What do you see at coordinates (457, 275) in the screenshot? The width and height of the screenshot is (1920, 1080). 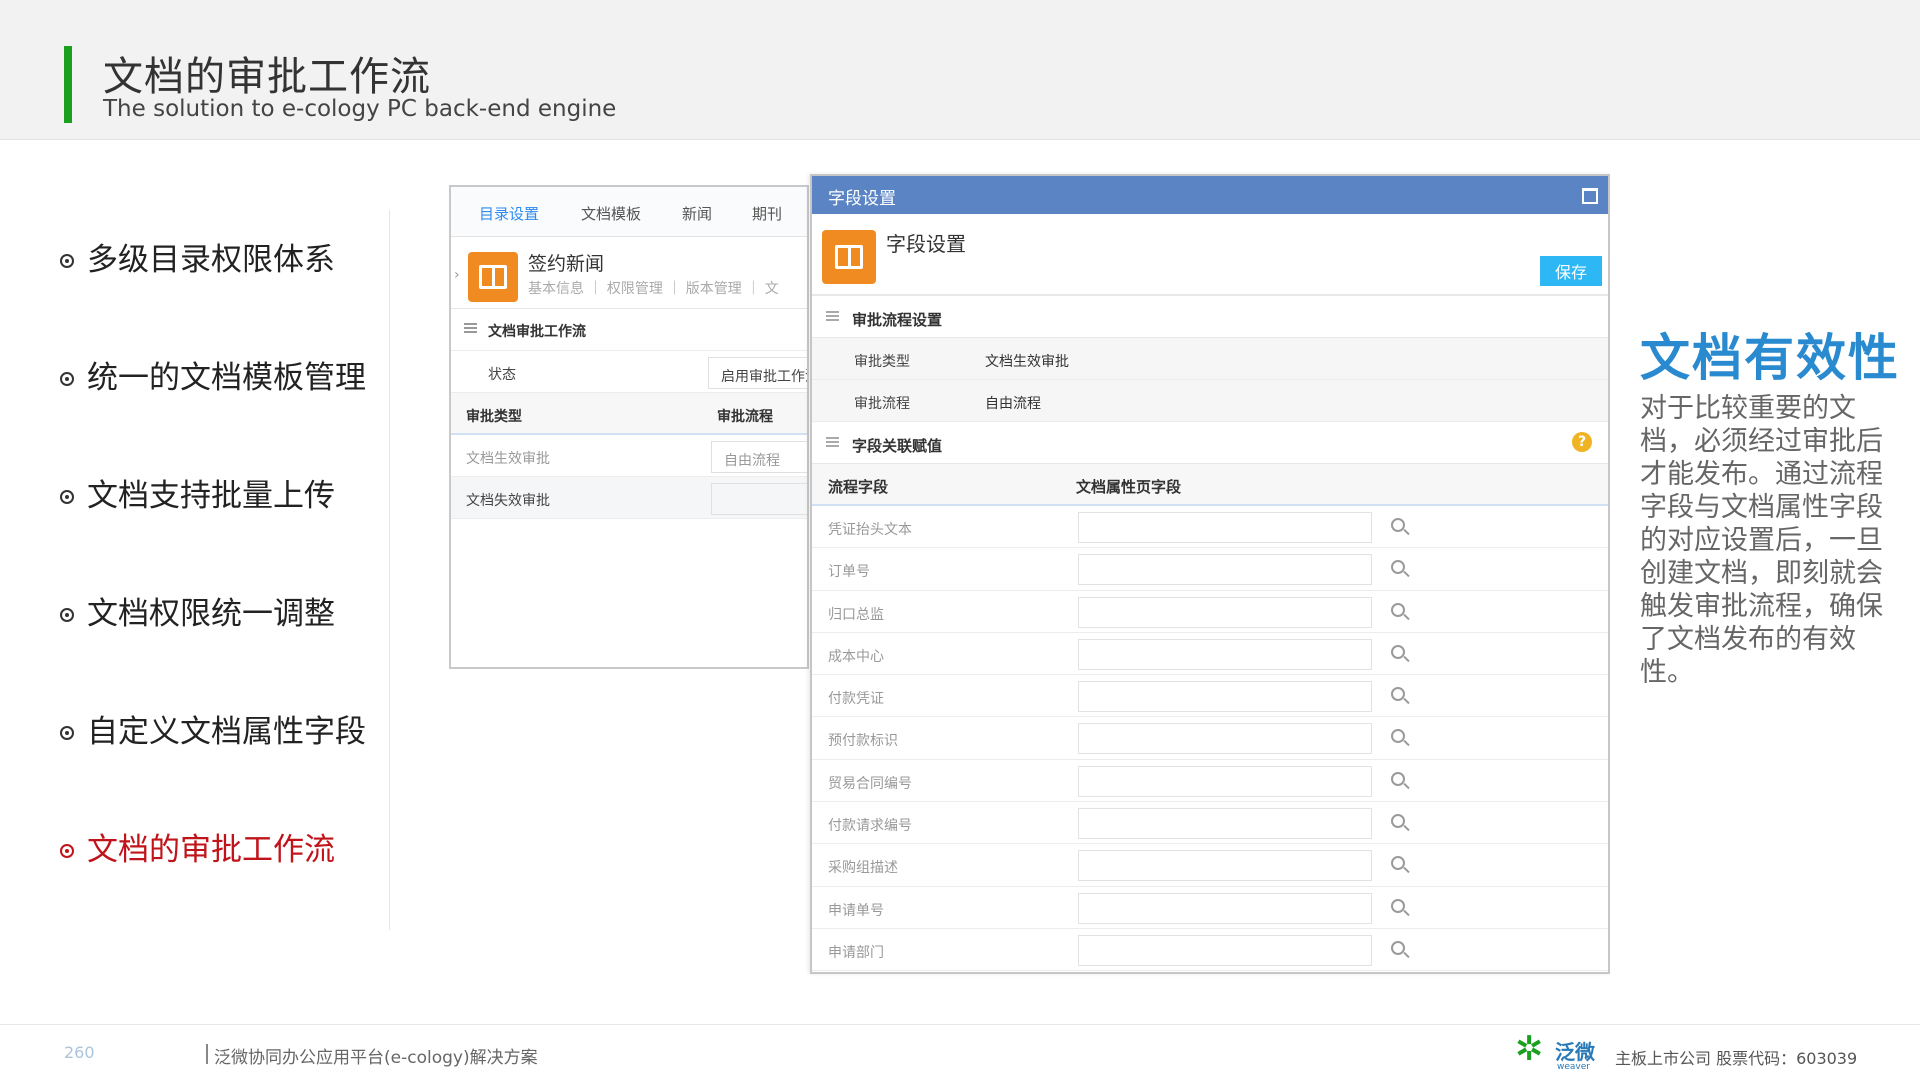 I see `chevron-right-icon: ›` at bounding box center [457, 275].